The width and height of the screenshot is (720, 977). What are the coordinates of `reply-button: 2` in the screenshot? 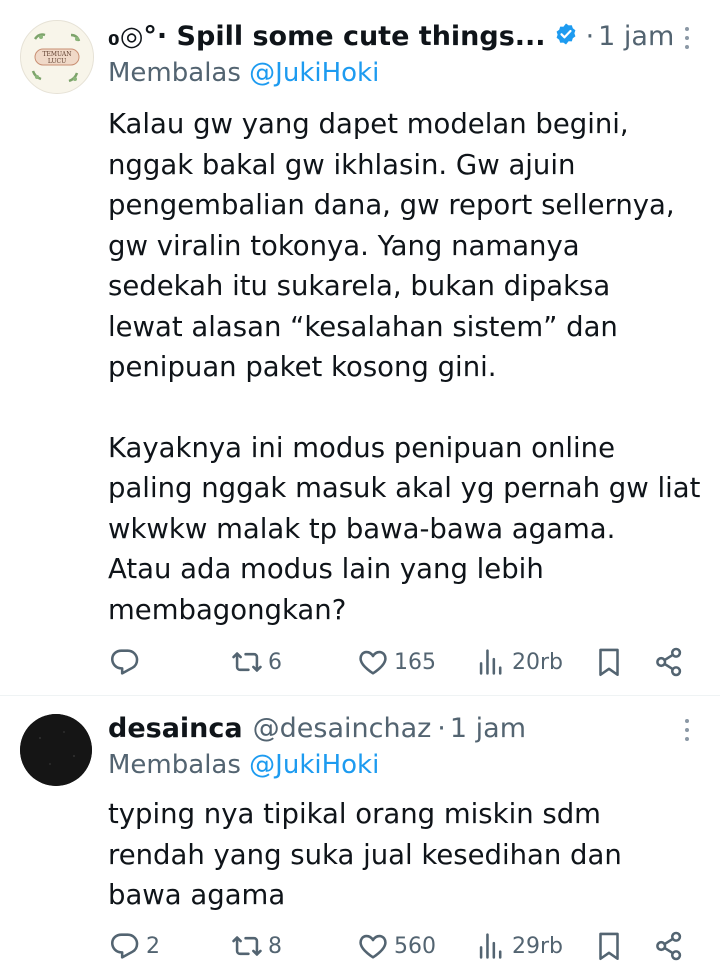 It's located at (134, 946).